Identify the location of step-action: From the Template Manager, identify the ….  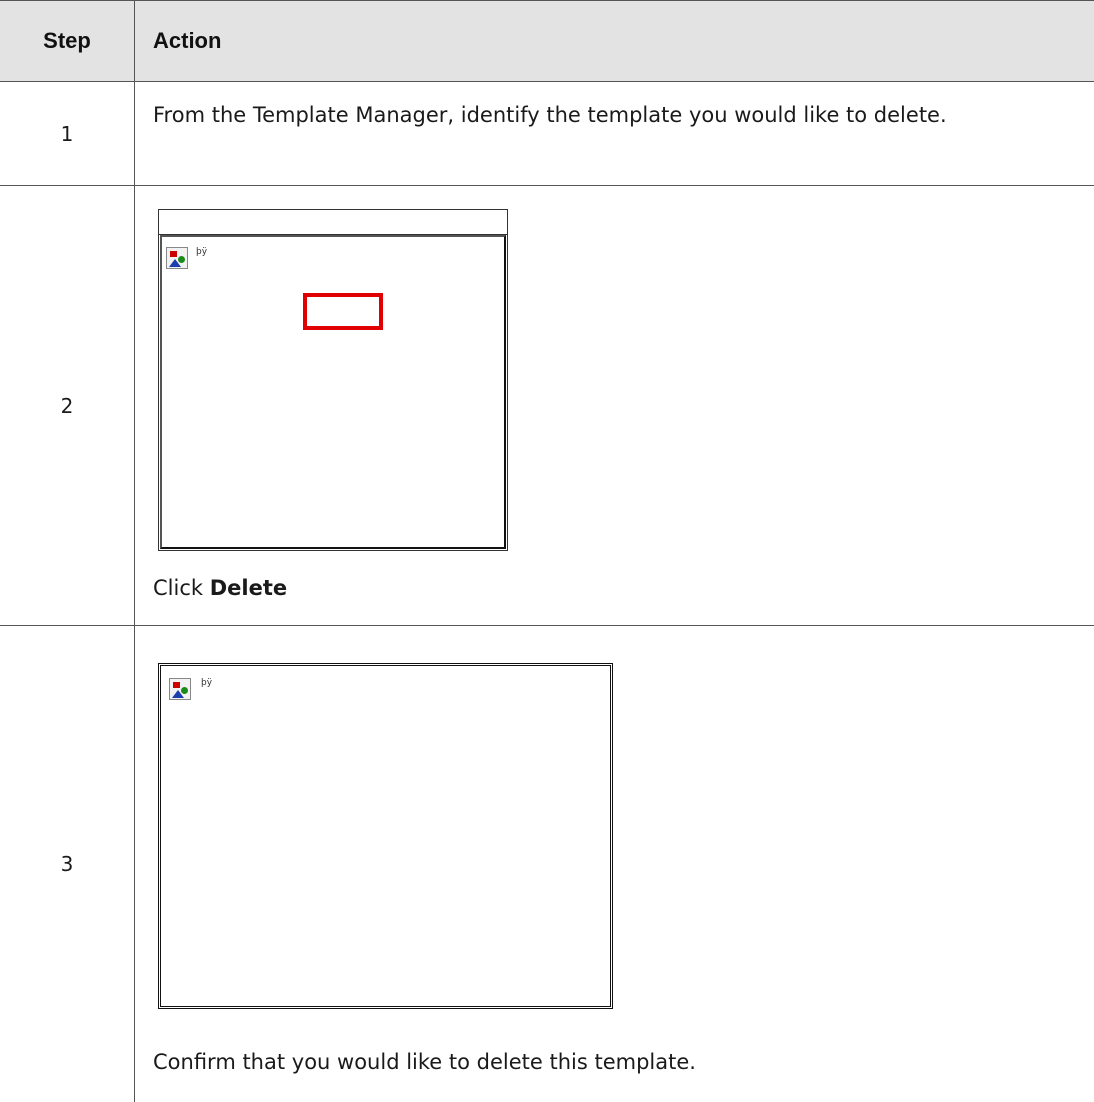
(615, 133).